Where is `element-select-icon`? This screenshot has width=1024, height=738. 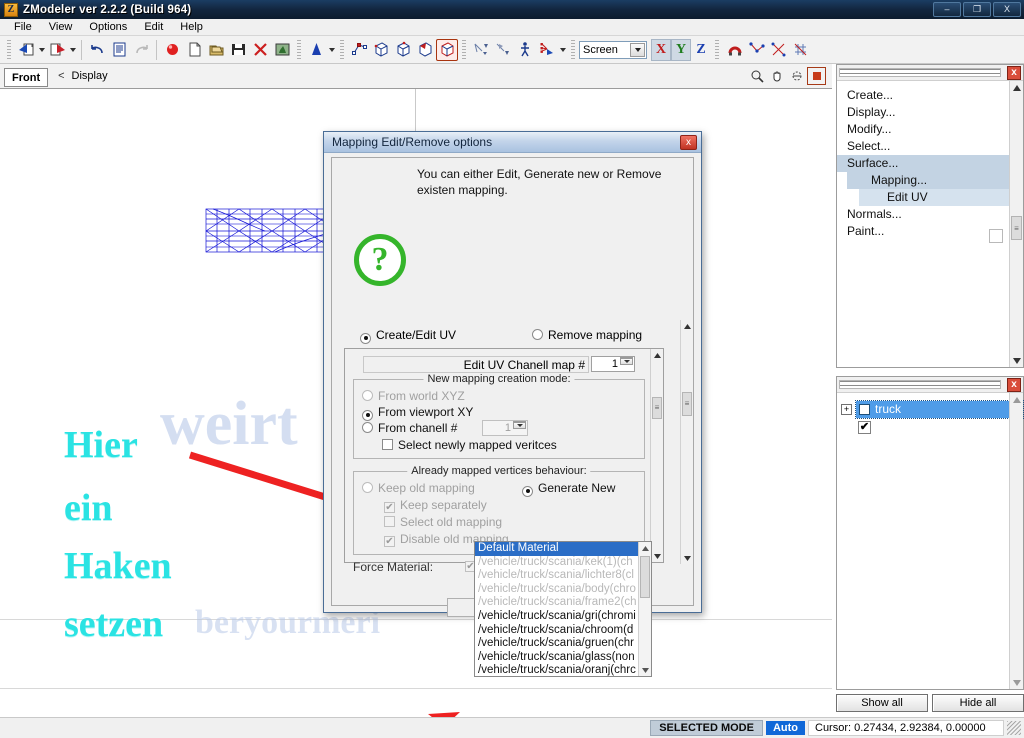
element-select-icon is located at coordinates (447, 49).